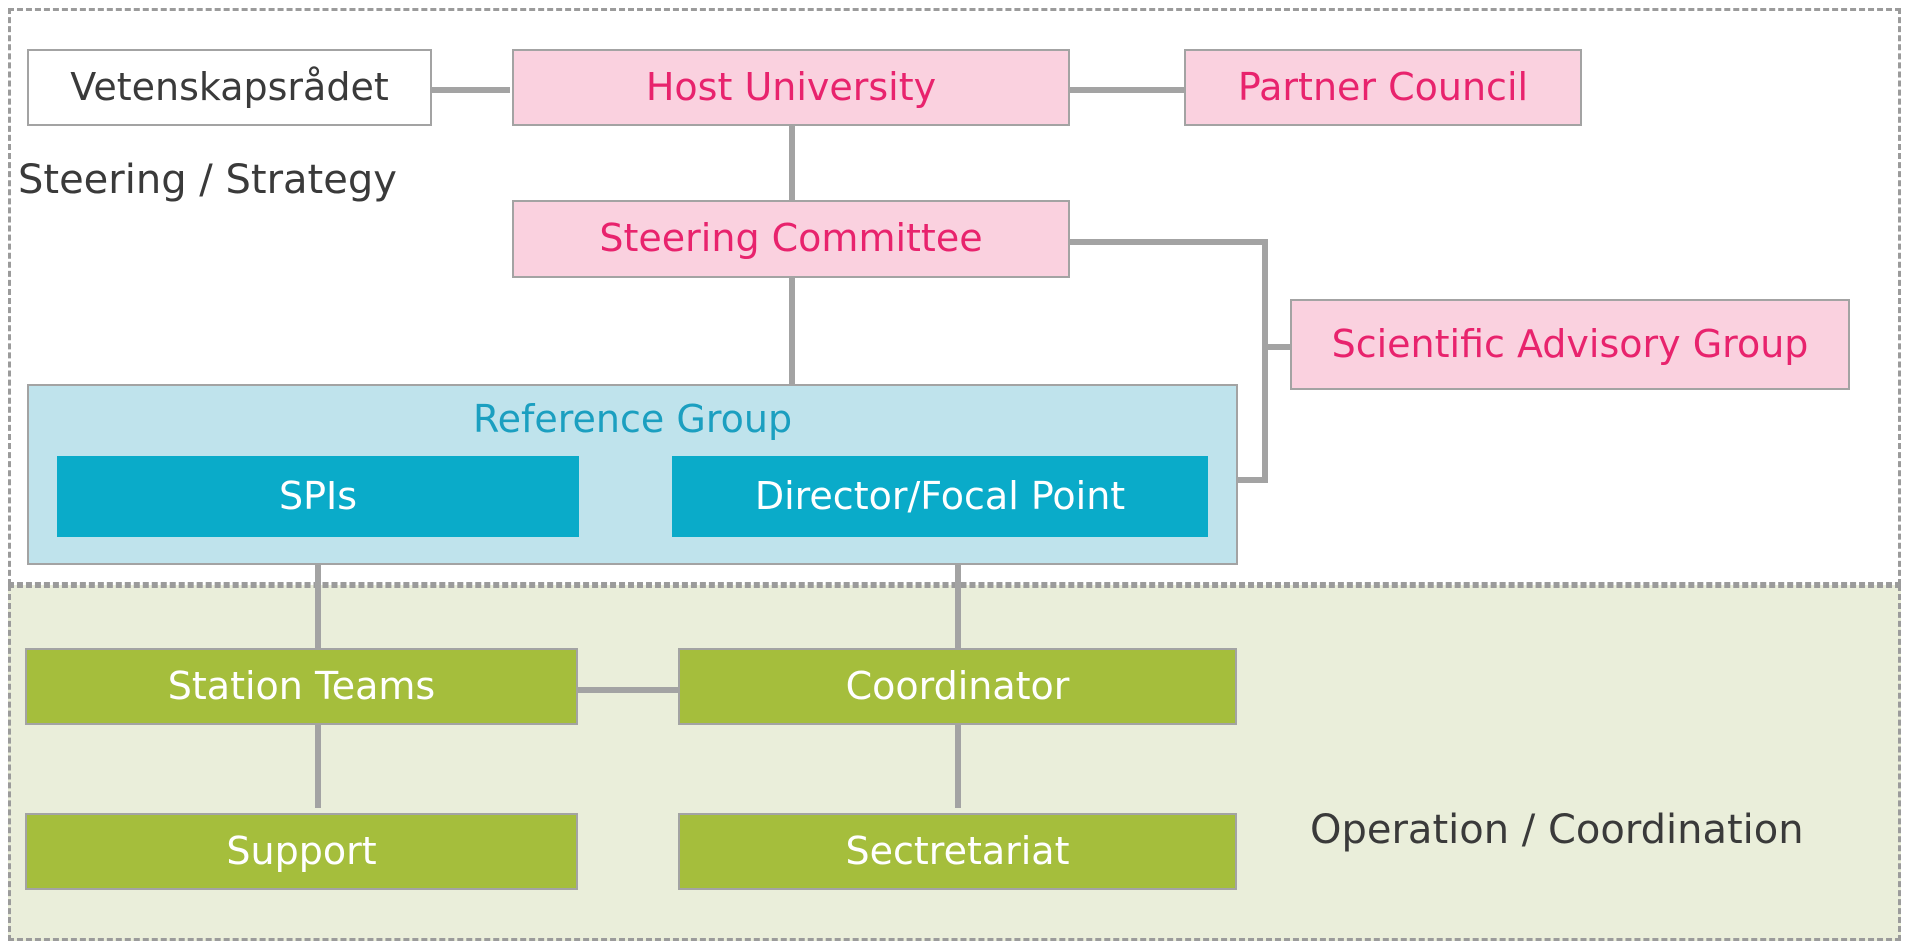 The width and height of the screenshot is (1909, 949). Describe the element at coordinates (1127, 90) in the screenshot. I see `connector-host-university-partner-council` at that location.